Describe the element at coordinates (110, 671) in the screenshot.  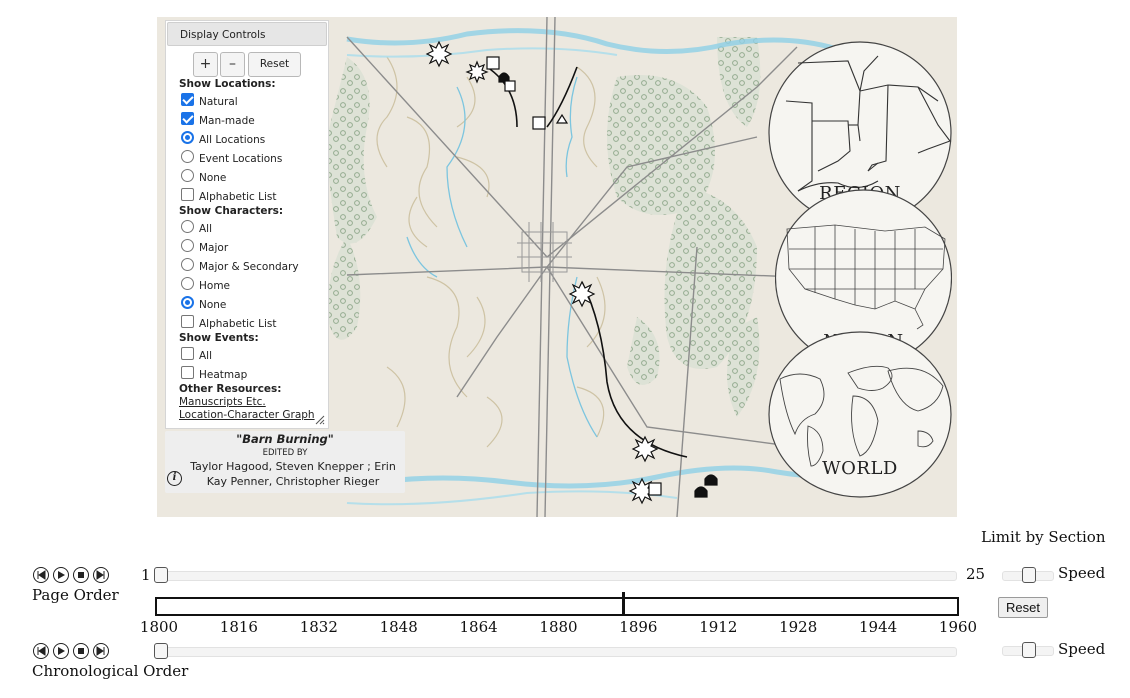
I see `chronological-order-label: Chronological Order` at that location.